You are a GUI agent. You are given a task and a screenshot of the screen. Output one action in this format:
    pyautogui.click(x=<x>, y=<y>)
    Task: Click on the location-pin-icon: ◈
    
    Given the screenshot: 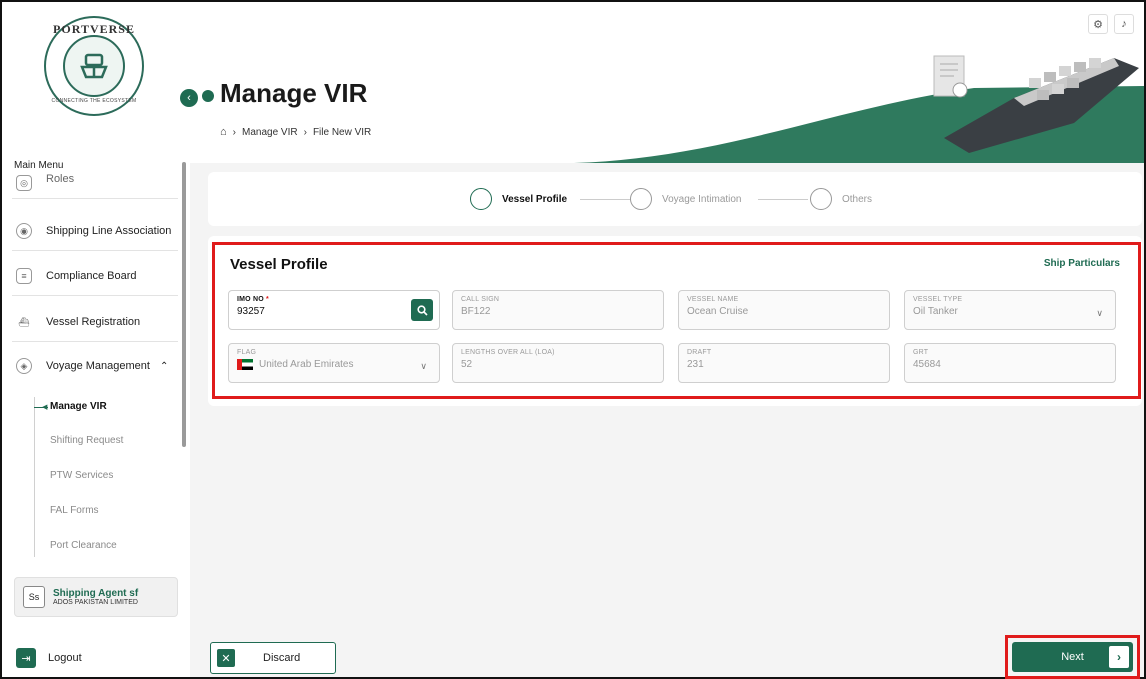 What is the action you would take?
    pyautogui.click(x=24, y=366)
    